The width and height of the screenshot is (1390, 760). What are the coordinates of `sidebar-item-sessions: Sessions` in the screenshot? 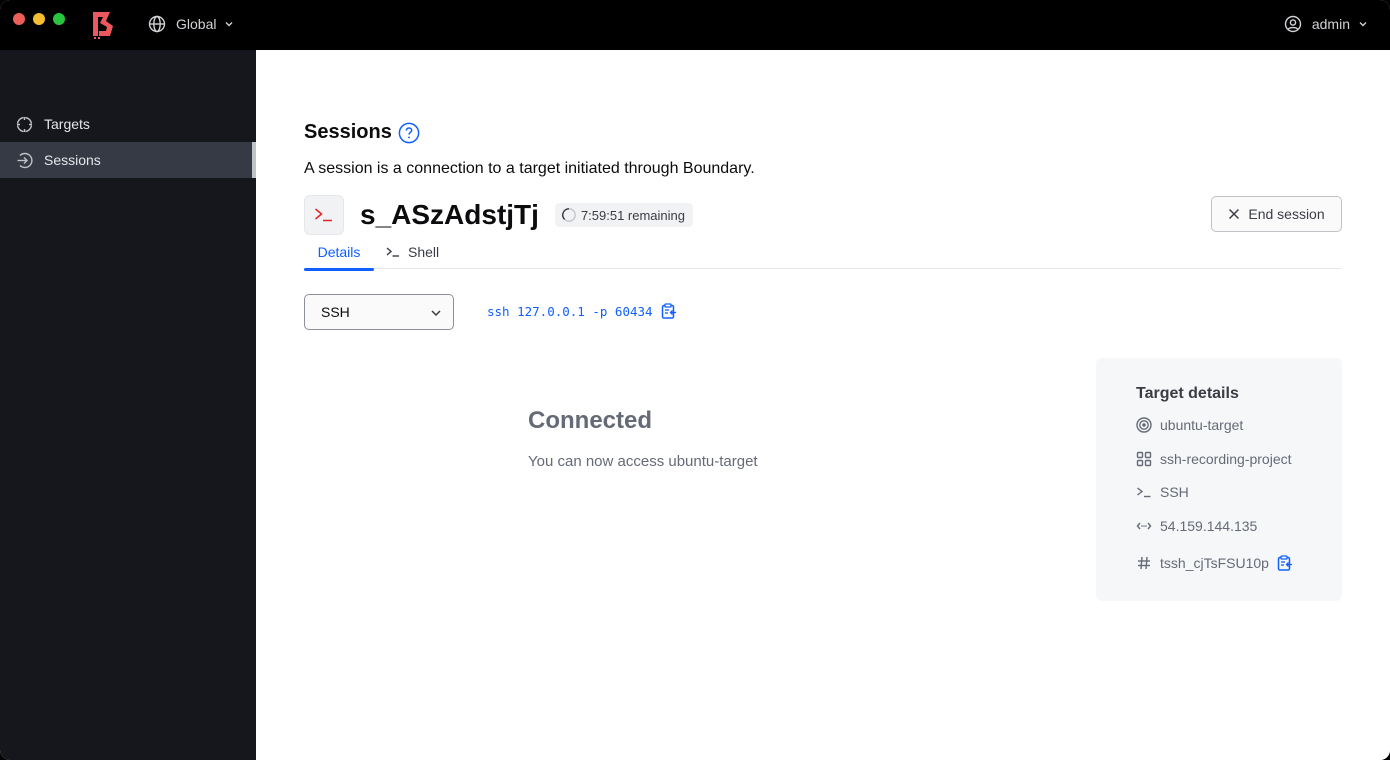 It's located at (126, 160).